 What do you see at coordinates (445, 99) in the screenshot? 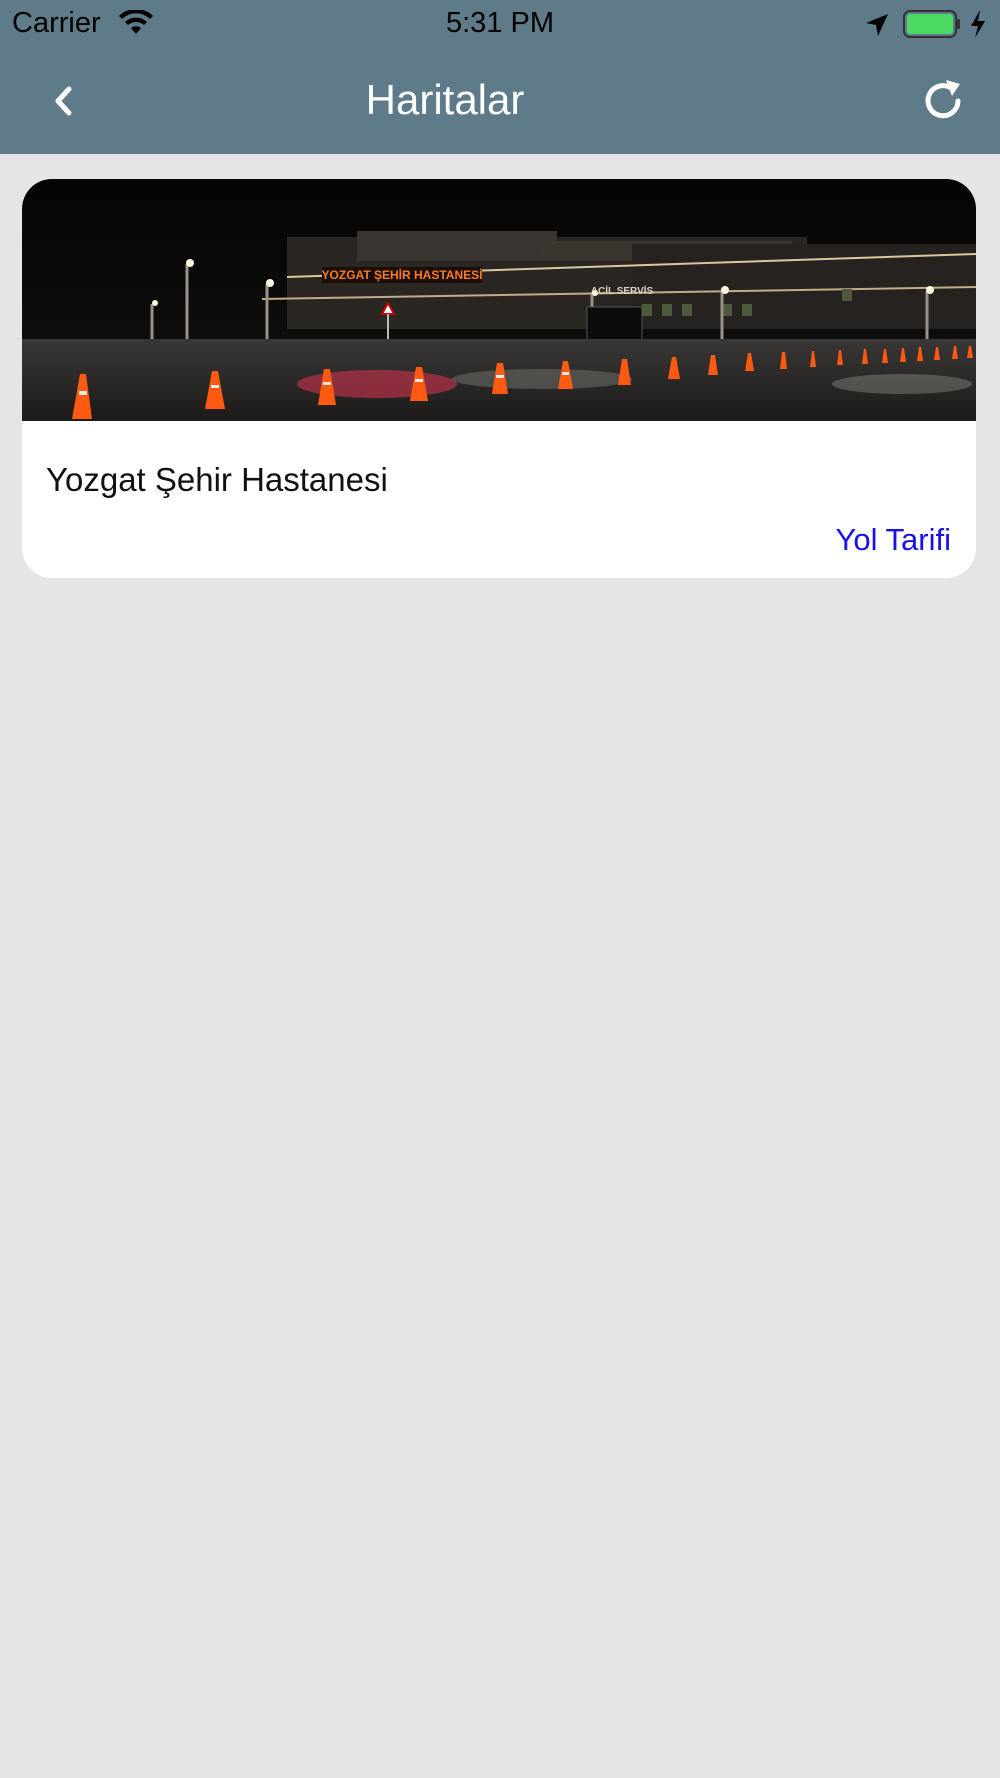
I see `page-title: Haritalar` at bounding box center [445, 99].